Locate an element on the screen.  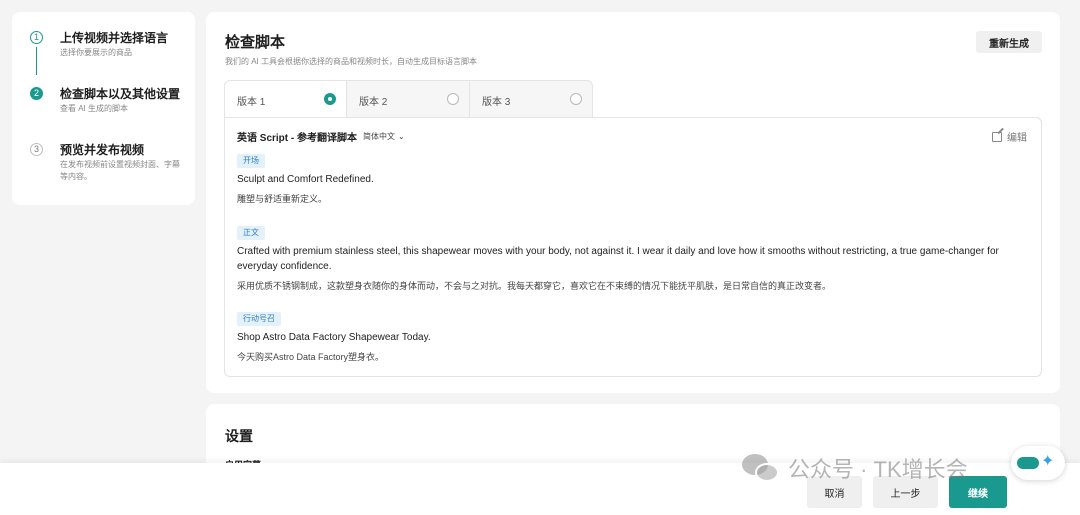
edit-icon is located at coordinates (997, 136).